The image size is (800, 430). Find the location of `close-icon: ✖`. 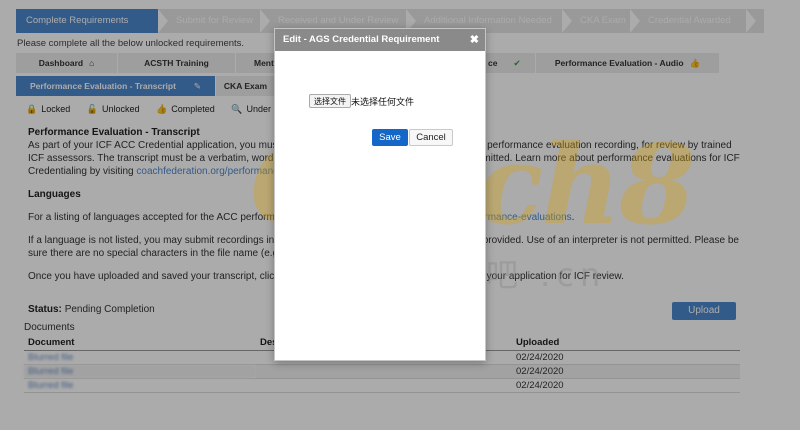

close-icon: ✖ is located at coordinates (474, 40).